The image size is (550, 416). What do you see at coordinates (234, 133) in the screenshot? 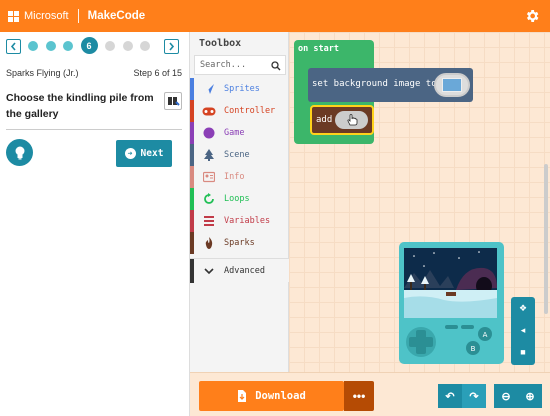
I see `toolbox-category-label: Game` at bounding box center [234, 133].